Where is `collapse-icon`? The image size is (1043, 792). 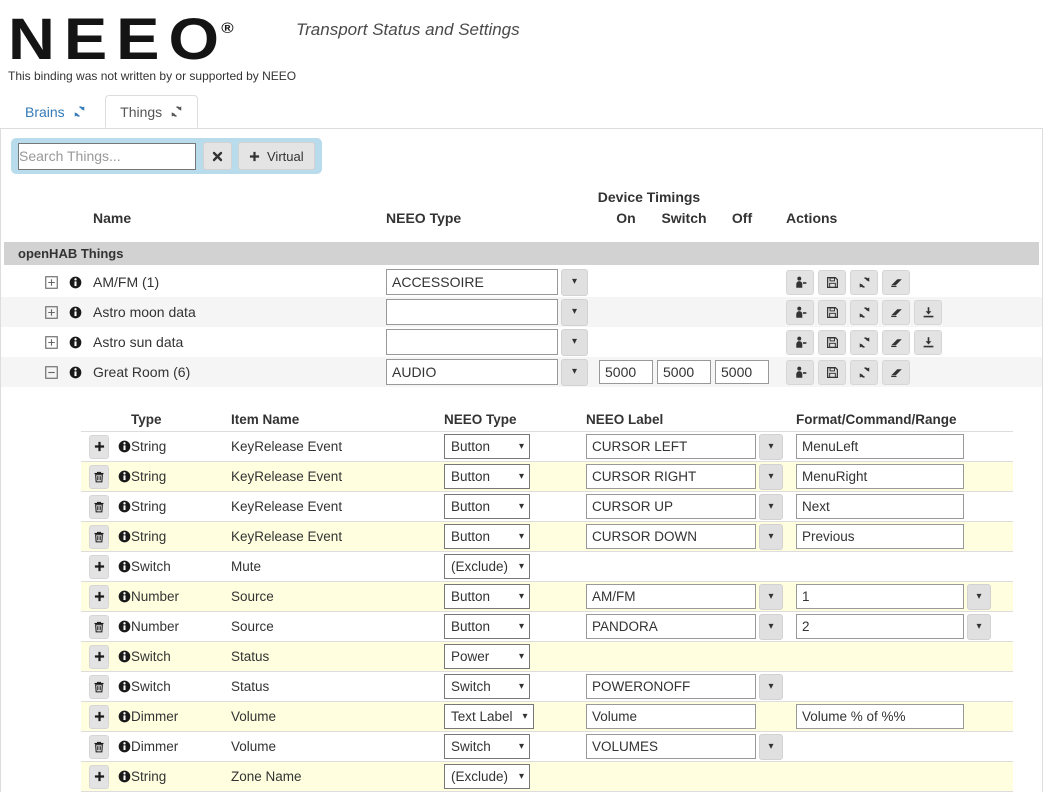
collapse-icon is located at coordinates (51, 372).